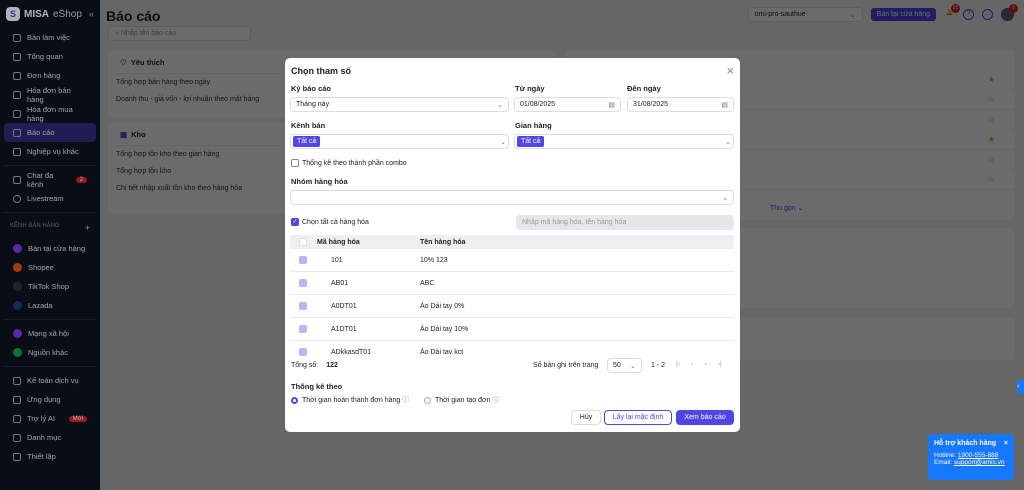 The height and width of the screenshot is (490, 1024). Describe the element at coordinates (512, 197) in the screenshot. I see `product-group-select: ⌄` at that location.